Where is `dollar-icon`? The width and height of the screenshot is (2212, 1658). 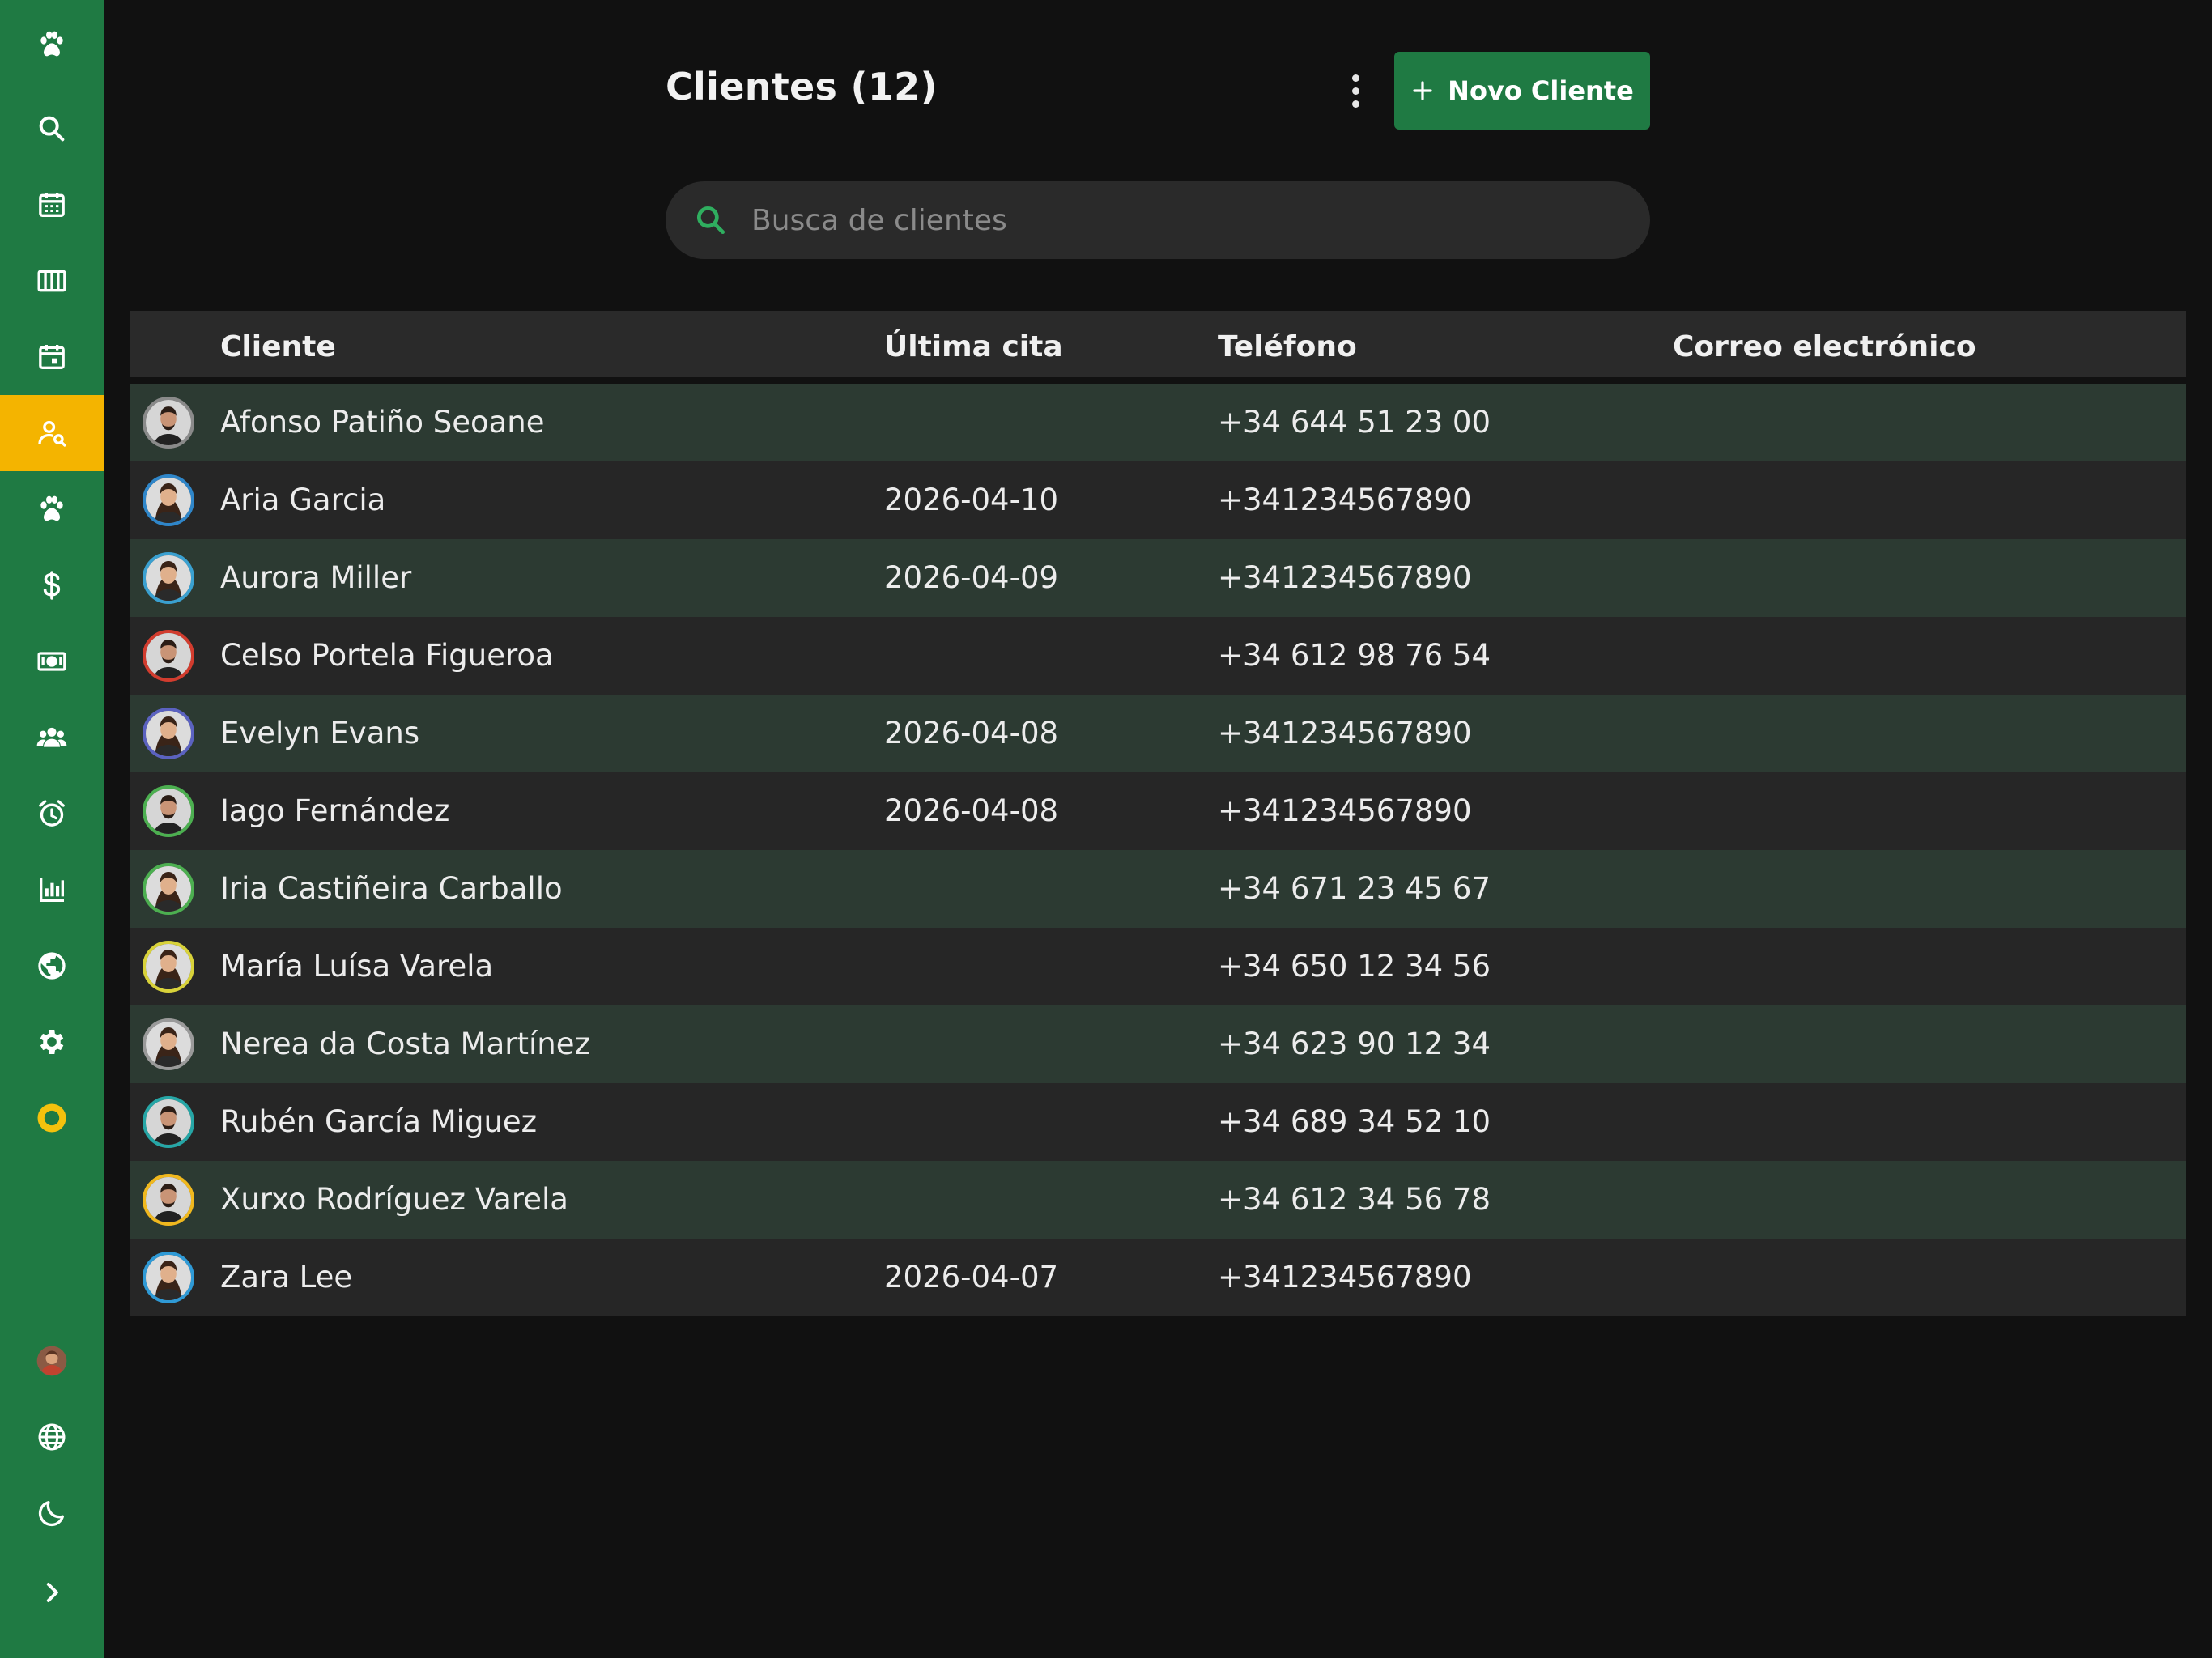
dollar-icon is located at coordinates (52, 585).